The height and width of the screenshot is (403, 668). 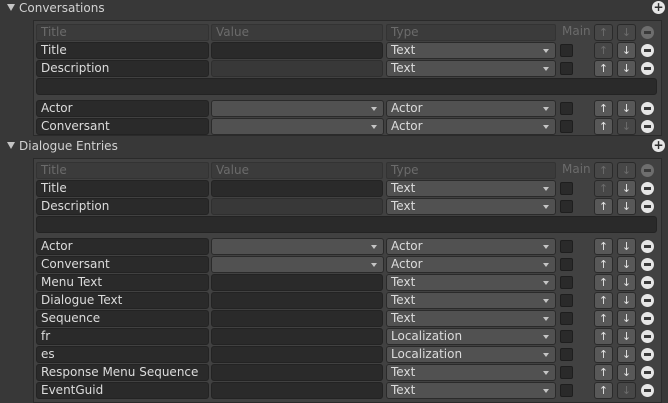 What do you see at coordinates (334, 8) in the screenshot?
I see `section-header-conversations: Conversations +` at bounding box center [334, 8].